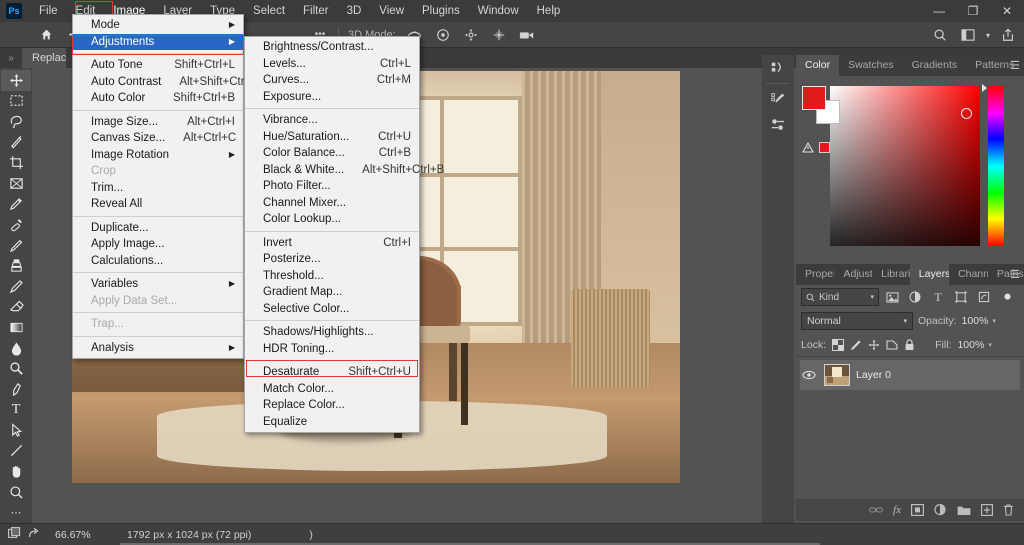 The height and width of the screenshot is (545, 1024). I want to click on type-filter-icon: T, so click(938, 297).